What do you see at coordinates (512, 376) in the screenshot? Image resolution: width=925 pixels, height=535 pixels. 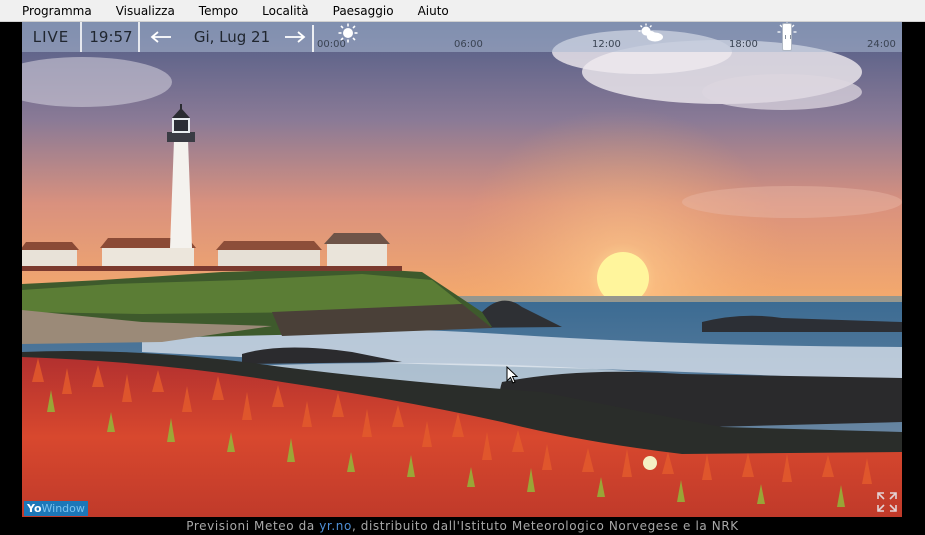 I see `mouse-cursor-icon` at bounding box center [512, 376].